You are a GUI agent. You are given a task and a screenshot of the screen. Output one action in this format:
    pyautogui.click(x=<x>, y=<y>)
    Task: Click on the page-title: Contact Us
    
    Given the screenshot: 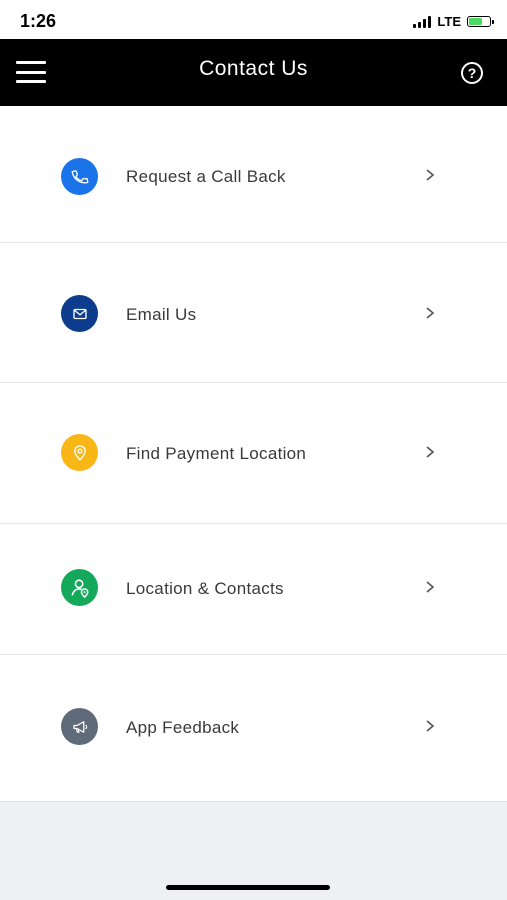 What is the action you would take?
    pyautogui.click(x=253, y=68)
    